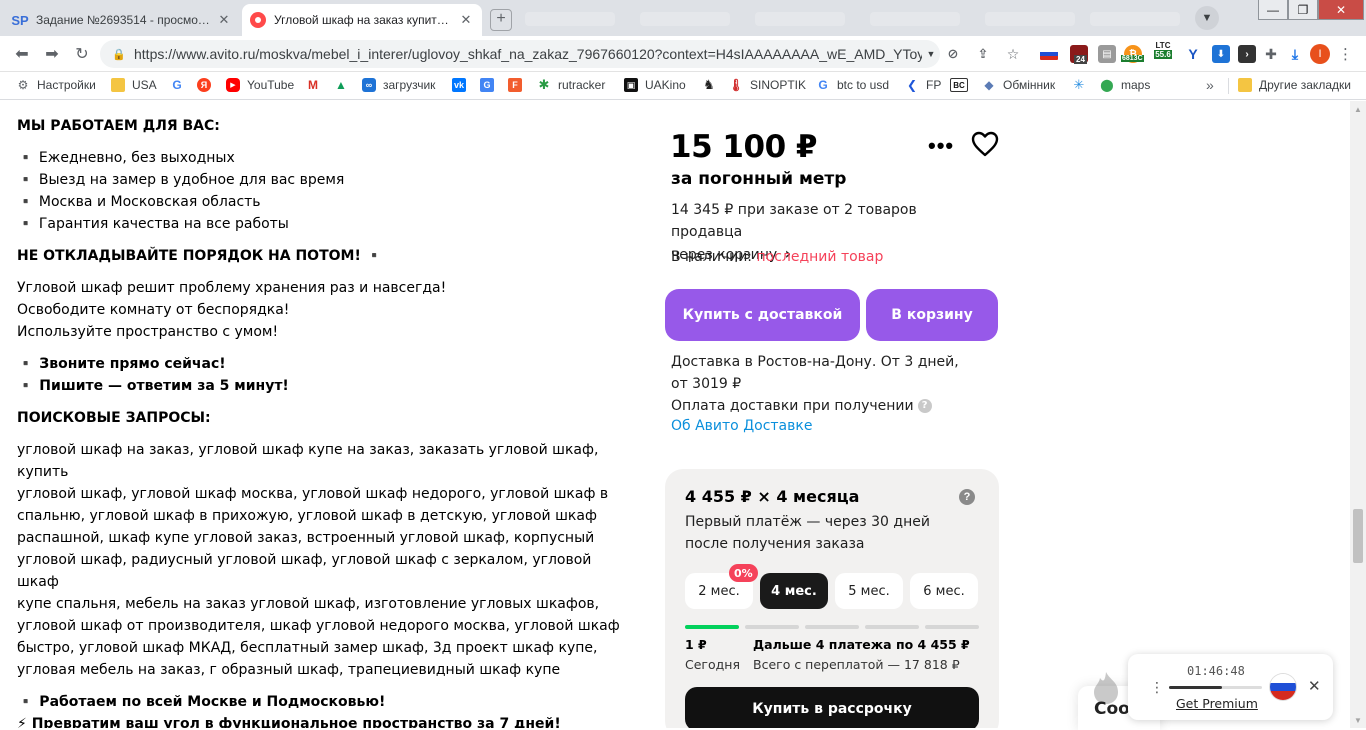 Image resolution: width=1366 pixels, height=730 pixels. What do you see at coordinates (777, 257) in the screenshot?
I see `availability: В наличии: последний товар` at bounding box center [777, 257].